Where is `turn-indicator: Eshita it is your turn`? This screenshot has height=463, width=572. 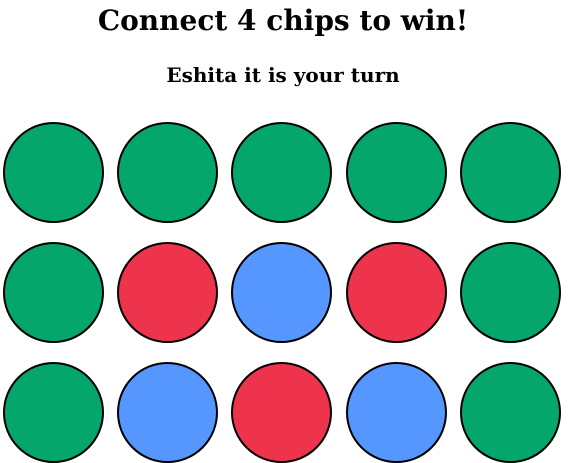 turn-indicator: Eshita it is your turn is located at coordinates (283, 75).